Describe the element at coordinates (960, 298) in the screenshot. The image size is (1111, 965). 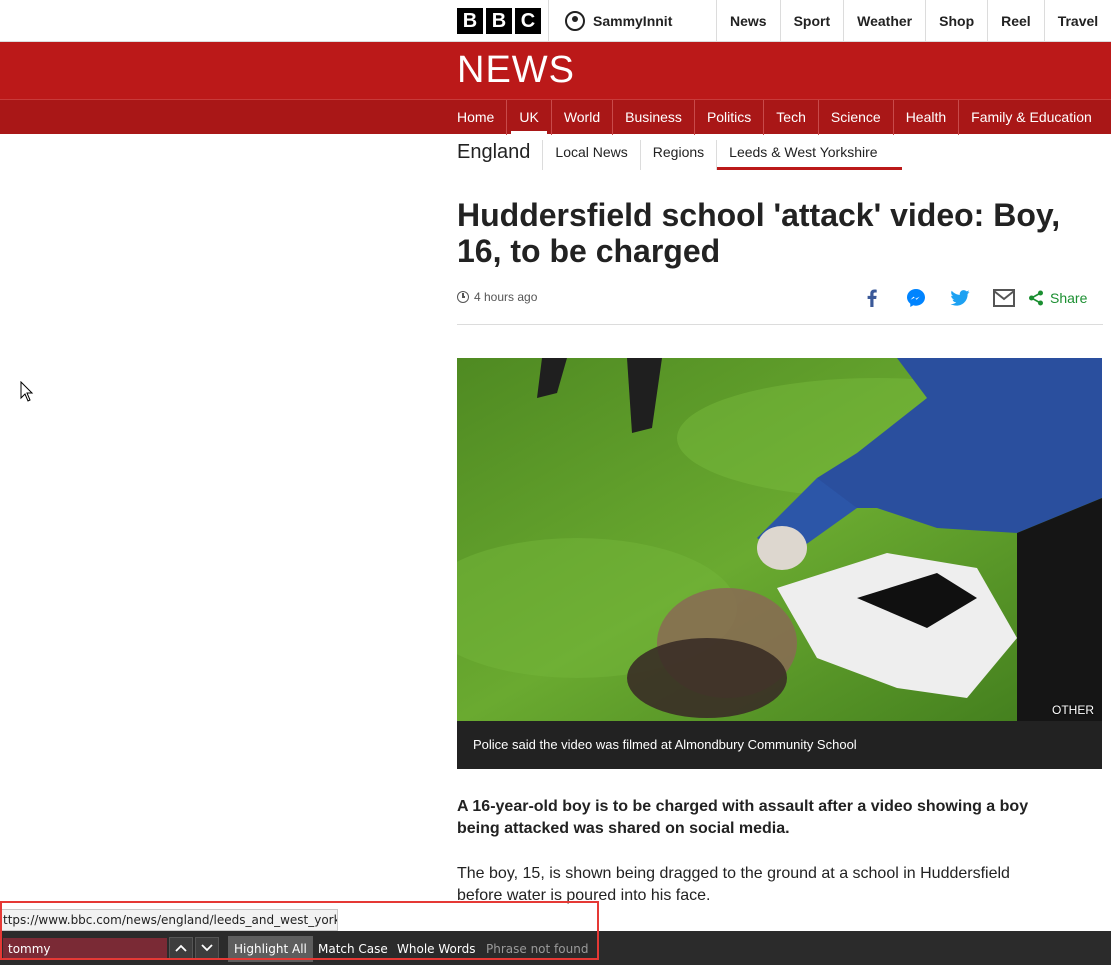
I see `twitter-icon` at that location.